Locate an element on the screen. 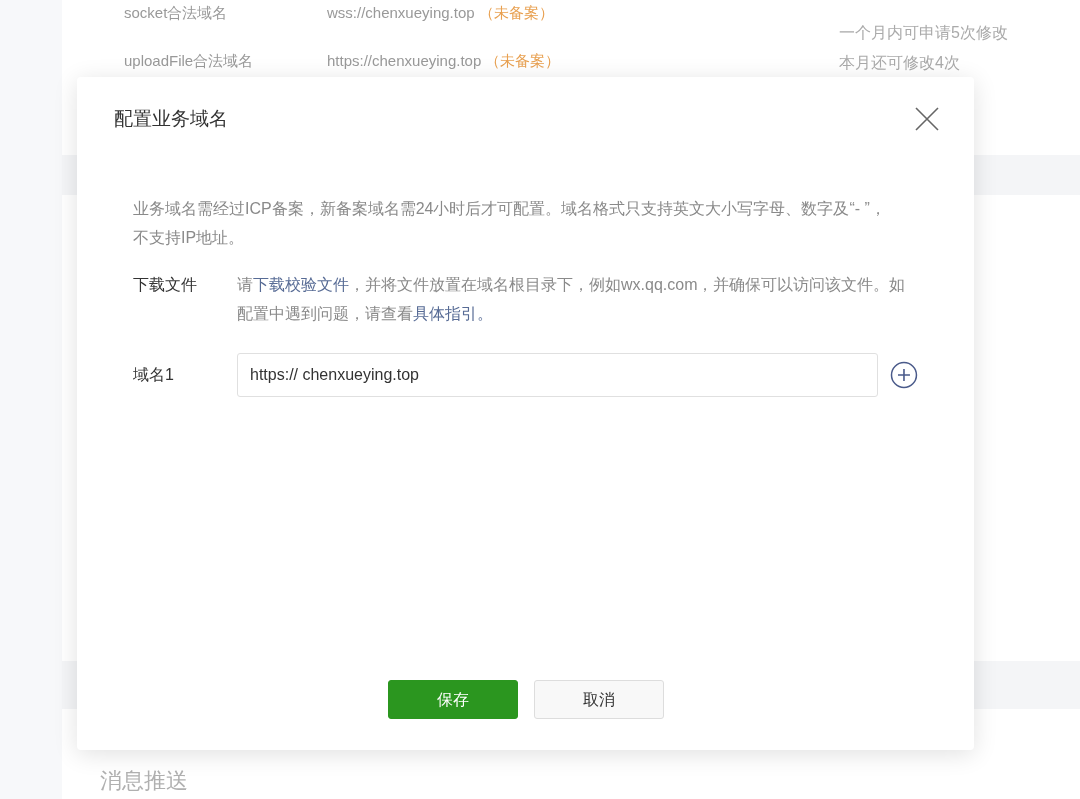 This screenshot has height=799, width=1080. domain-label: uploadFile合法域名 is located at coordinates (189, 61).